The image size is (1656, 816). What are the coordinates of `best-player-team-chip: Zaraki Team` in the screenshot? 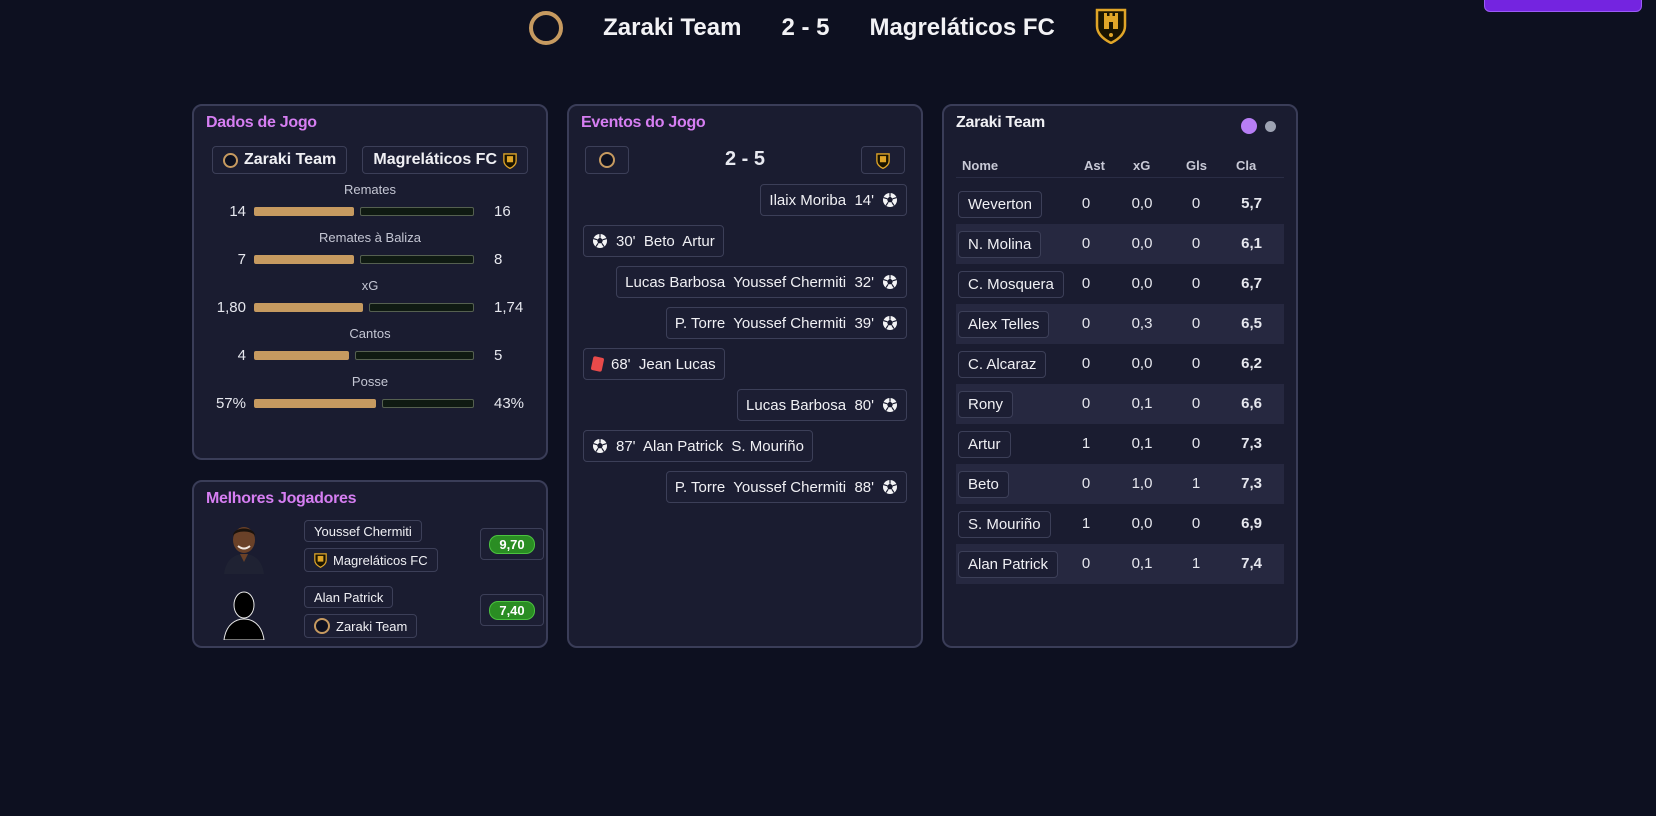 It's located at (361, 626).